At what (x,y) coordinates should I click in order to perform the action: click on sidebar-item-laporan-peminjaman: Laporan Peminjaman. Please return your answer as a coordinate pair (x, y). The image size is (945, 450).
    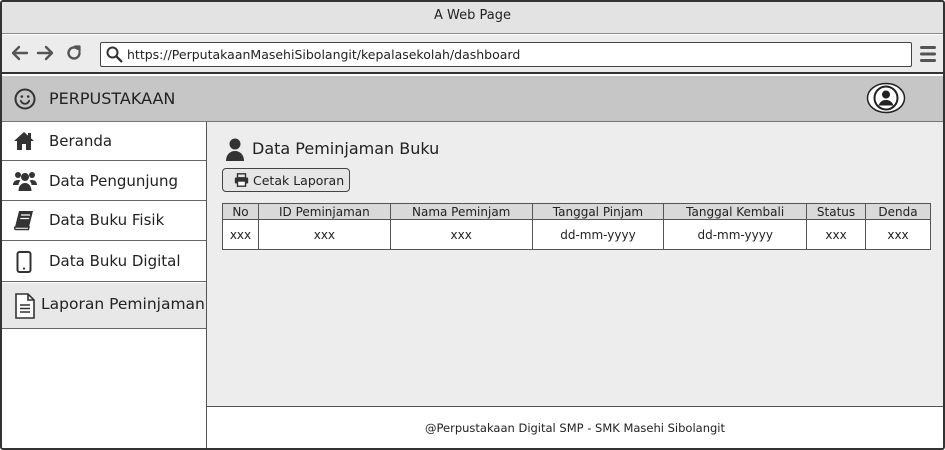
    Looking at the image, I should click on (104, 306).